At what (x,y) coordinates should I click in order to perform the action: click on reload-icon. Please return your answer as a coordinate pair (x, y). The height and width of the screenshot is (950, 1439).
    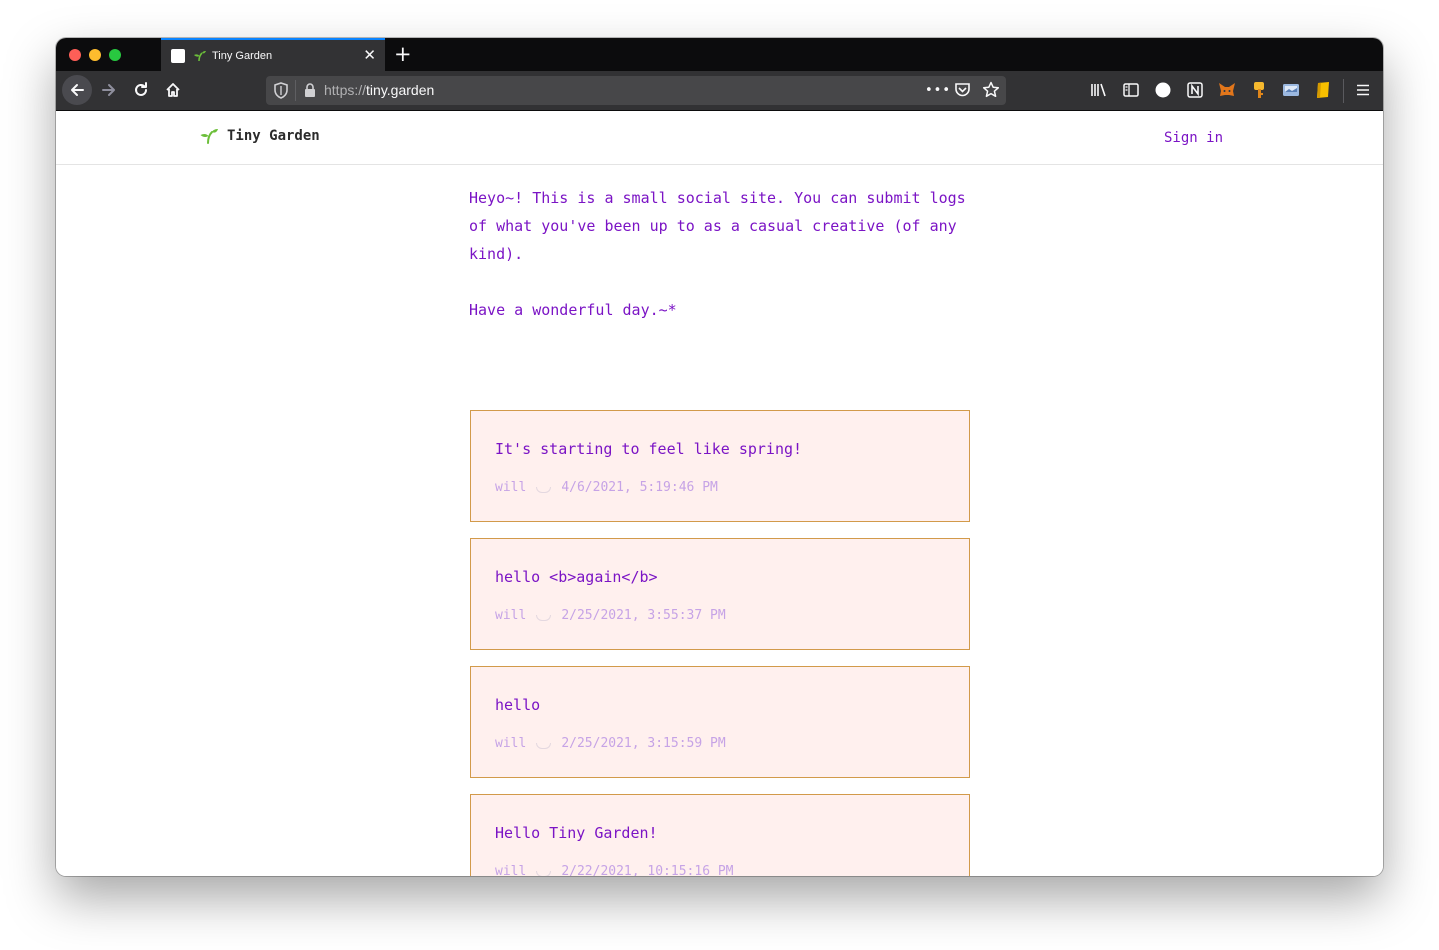
    Looking at the image, I should click on (141, 90).